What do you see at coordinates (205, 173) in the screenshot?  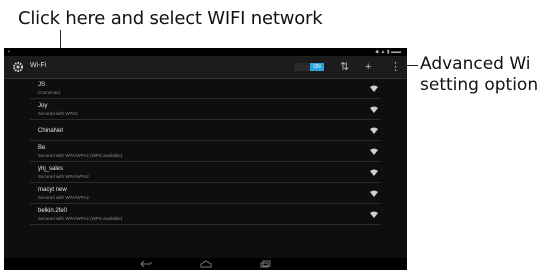 I see `network-row: yhj_sales Secured with WPA/WPA2` at bounding box center [205, 173].